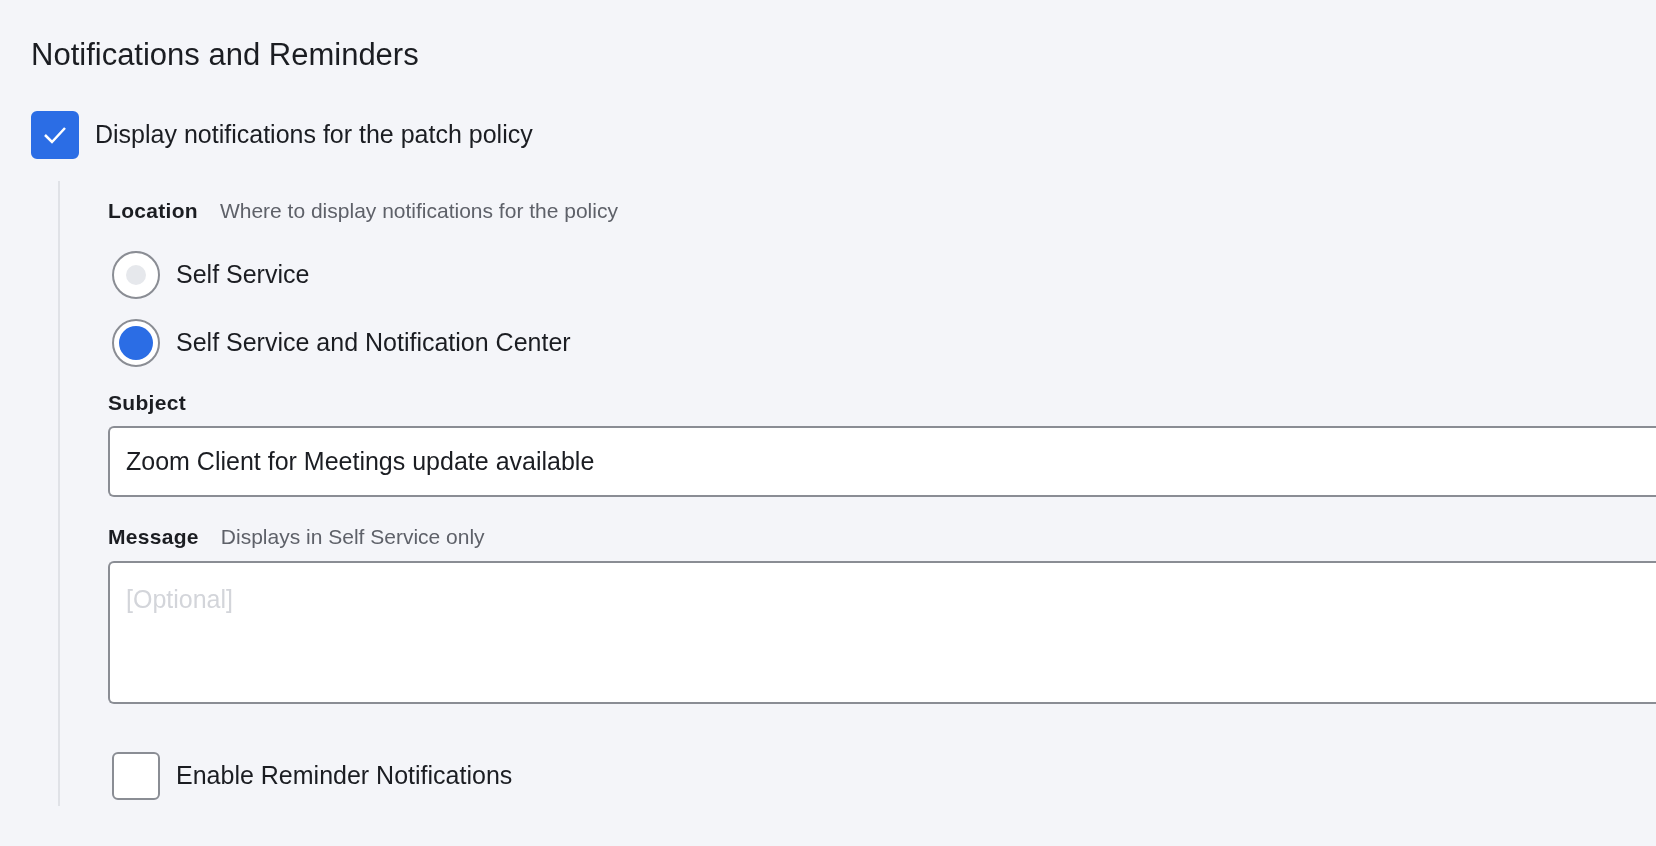 Image resolution: width=1656 pixels, height=846 pixels. I want to click on field-label: Message, so click(153, 537).